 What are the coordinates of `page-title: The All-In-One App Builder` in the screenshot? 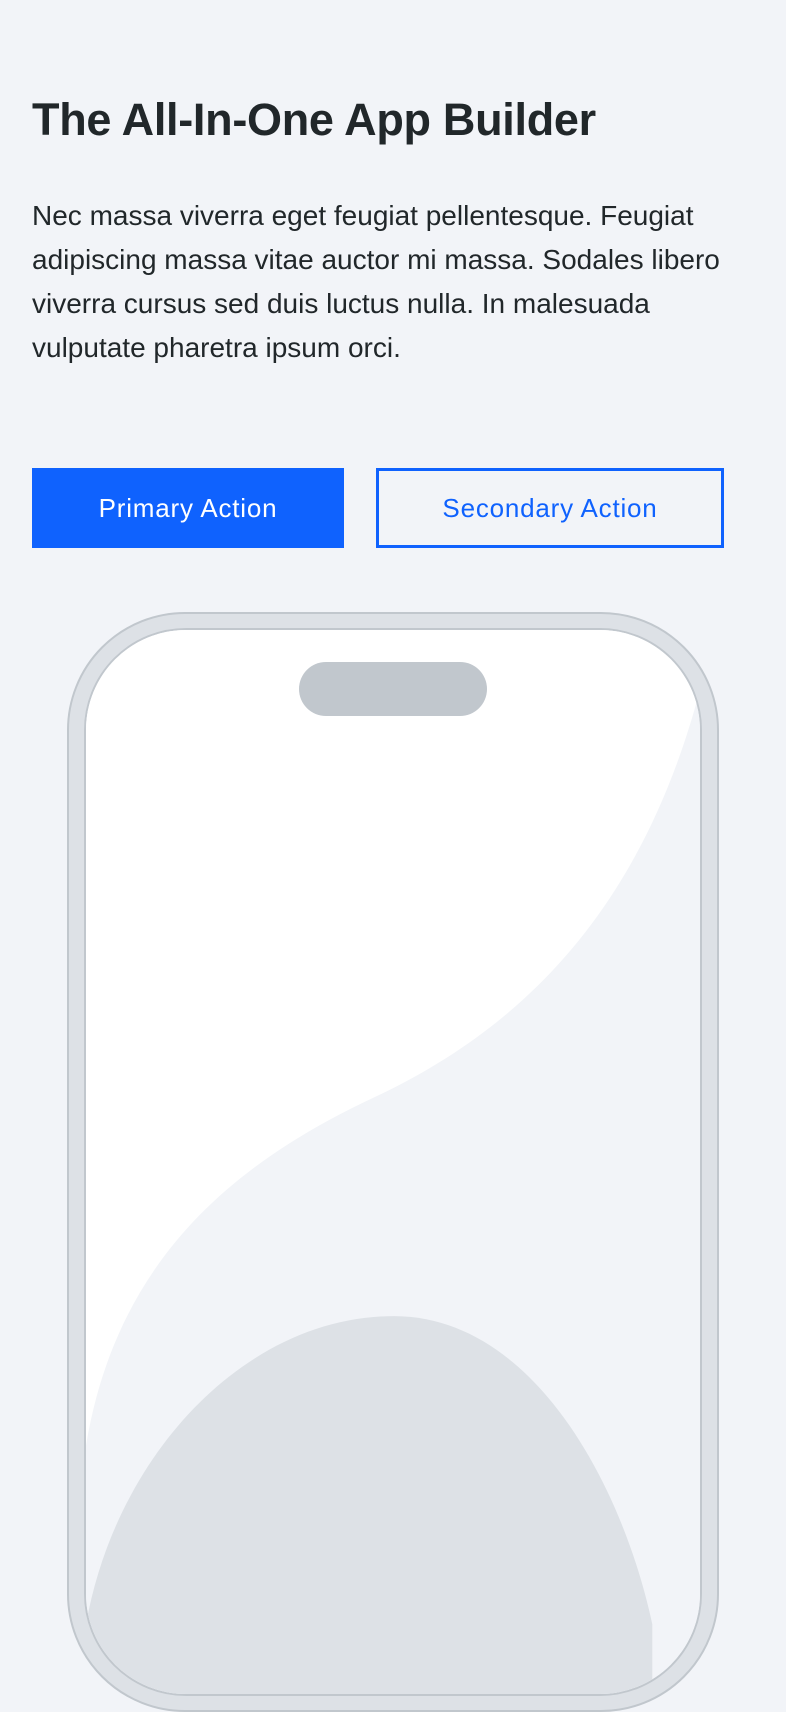 It's located at (314, 119).